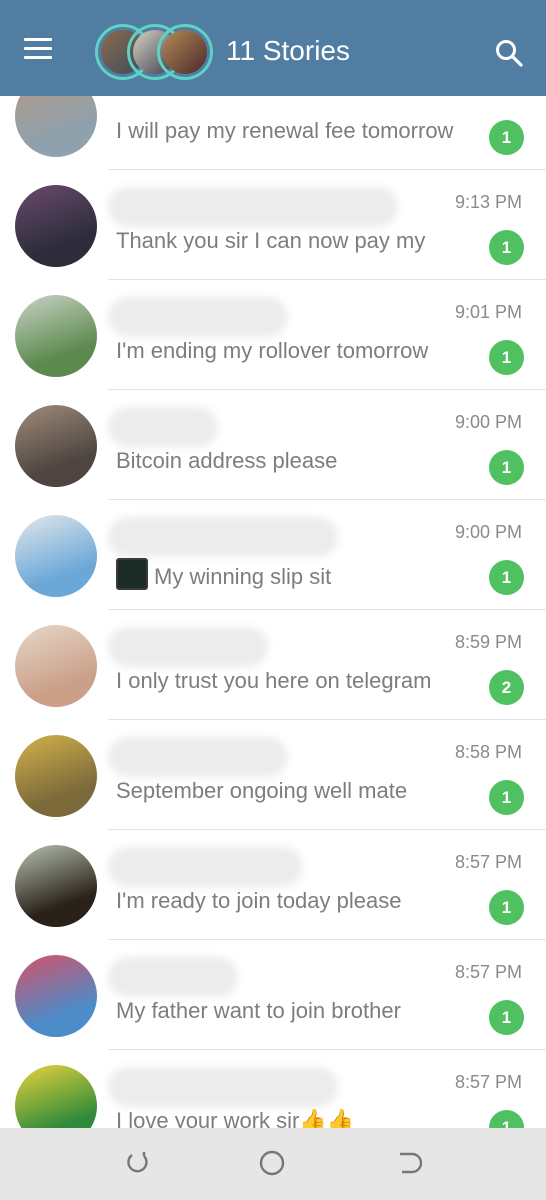  Describe the element at coordinates (258, 1010) in the screenshot. I see `message-text: My father want to join brother` at that location.